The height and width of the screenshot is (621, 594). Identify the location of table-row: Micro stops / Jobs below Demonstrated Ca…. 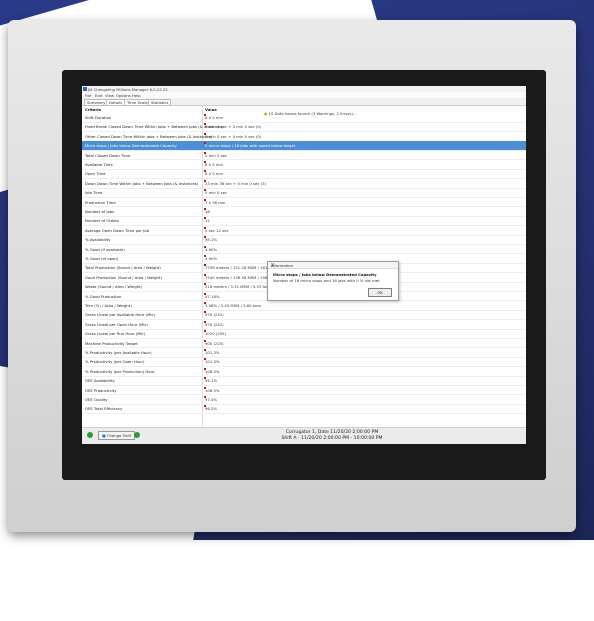
(304, 146).